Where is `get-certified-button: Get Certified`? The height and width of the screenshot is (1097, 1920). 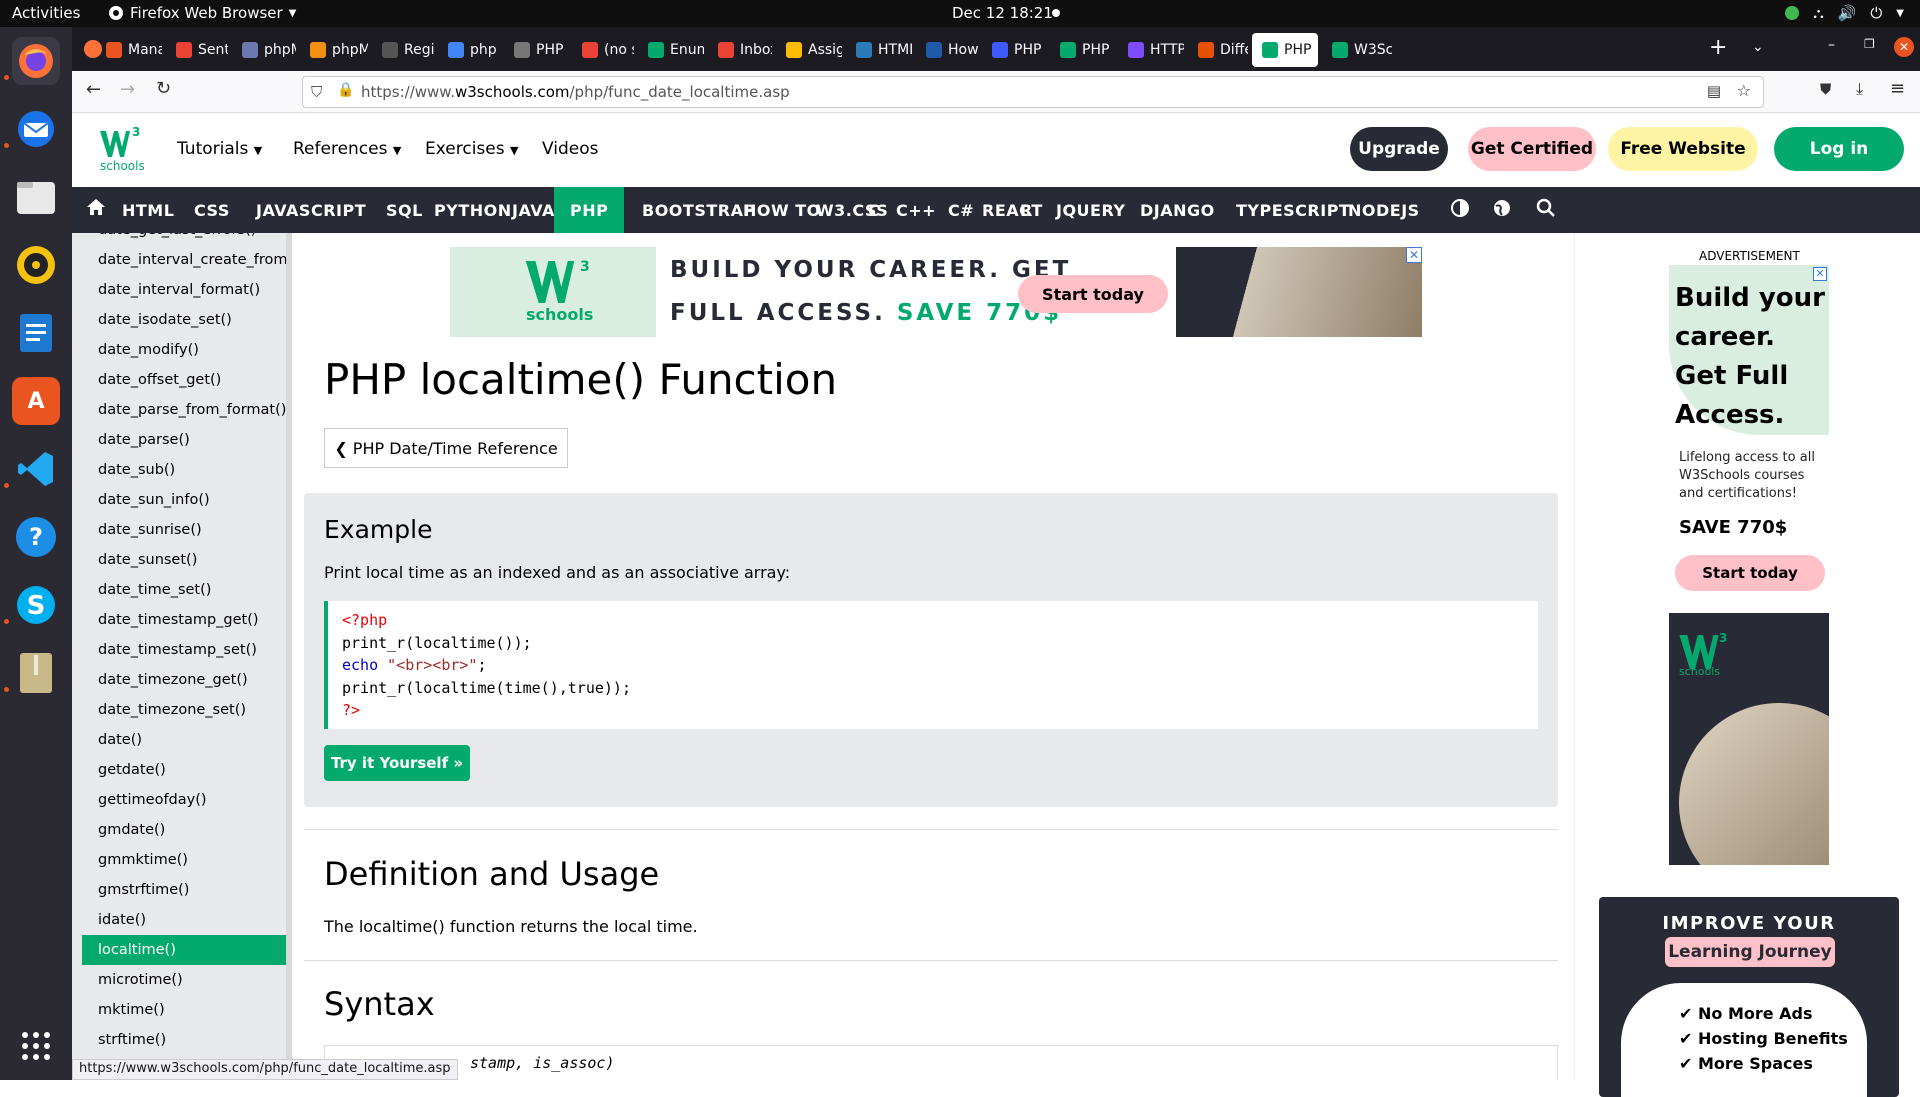
get-certified-button: Get Certified is located at coordinates (1532, 149).